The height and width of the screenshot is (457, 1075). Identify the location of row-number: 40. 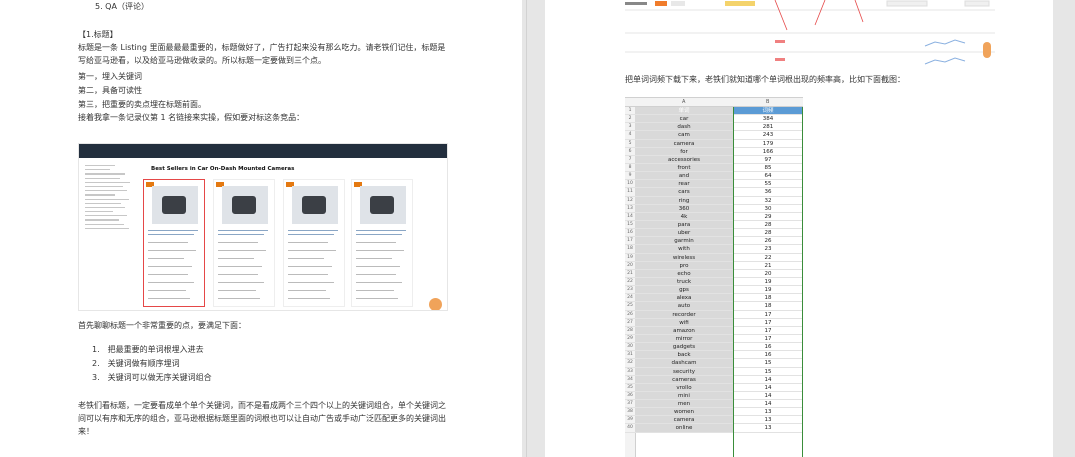
(630, 428).